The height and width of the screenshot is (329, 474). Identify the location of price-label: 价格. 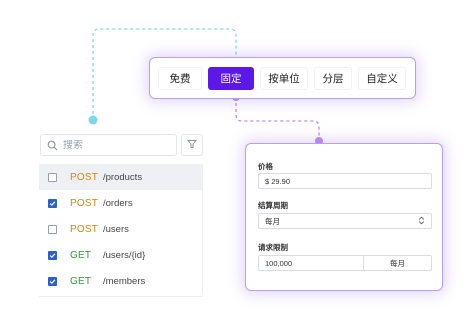
(265, 166).